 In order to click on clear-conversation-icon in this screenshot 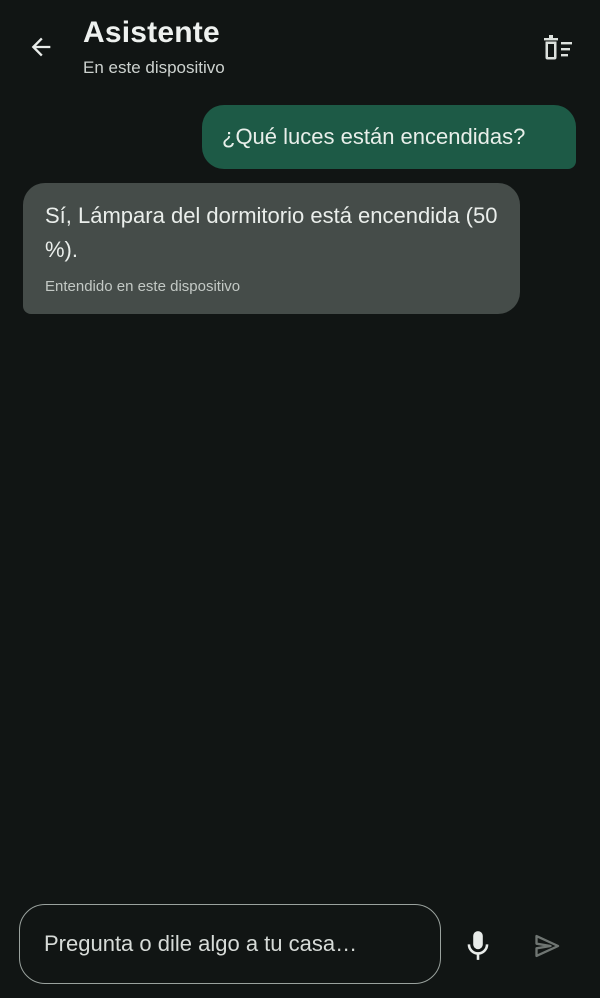, I will do `click(558, 47)`.